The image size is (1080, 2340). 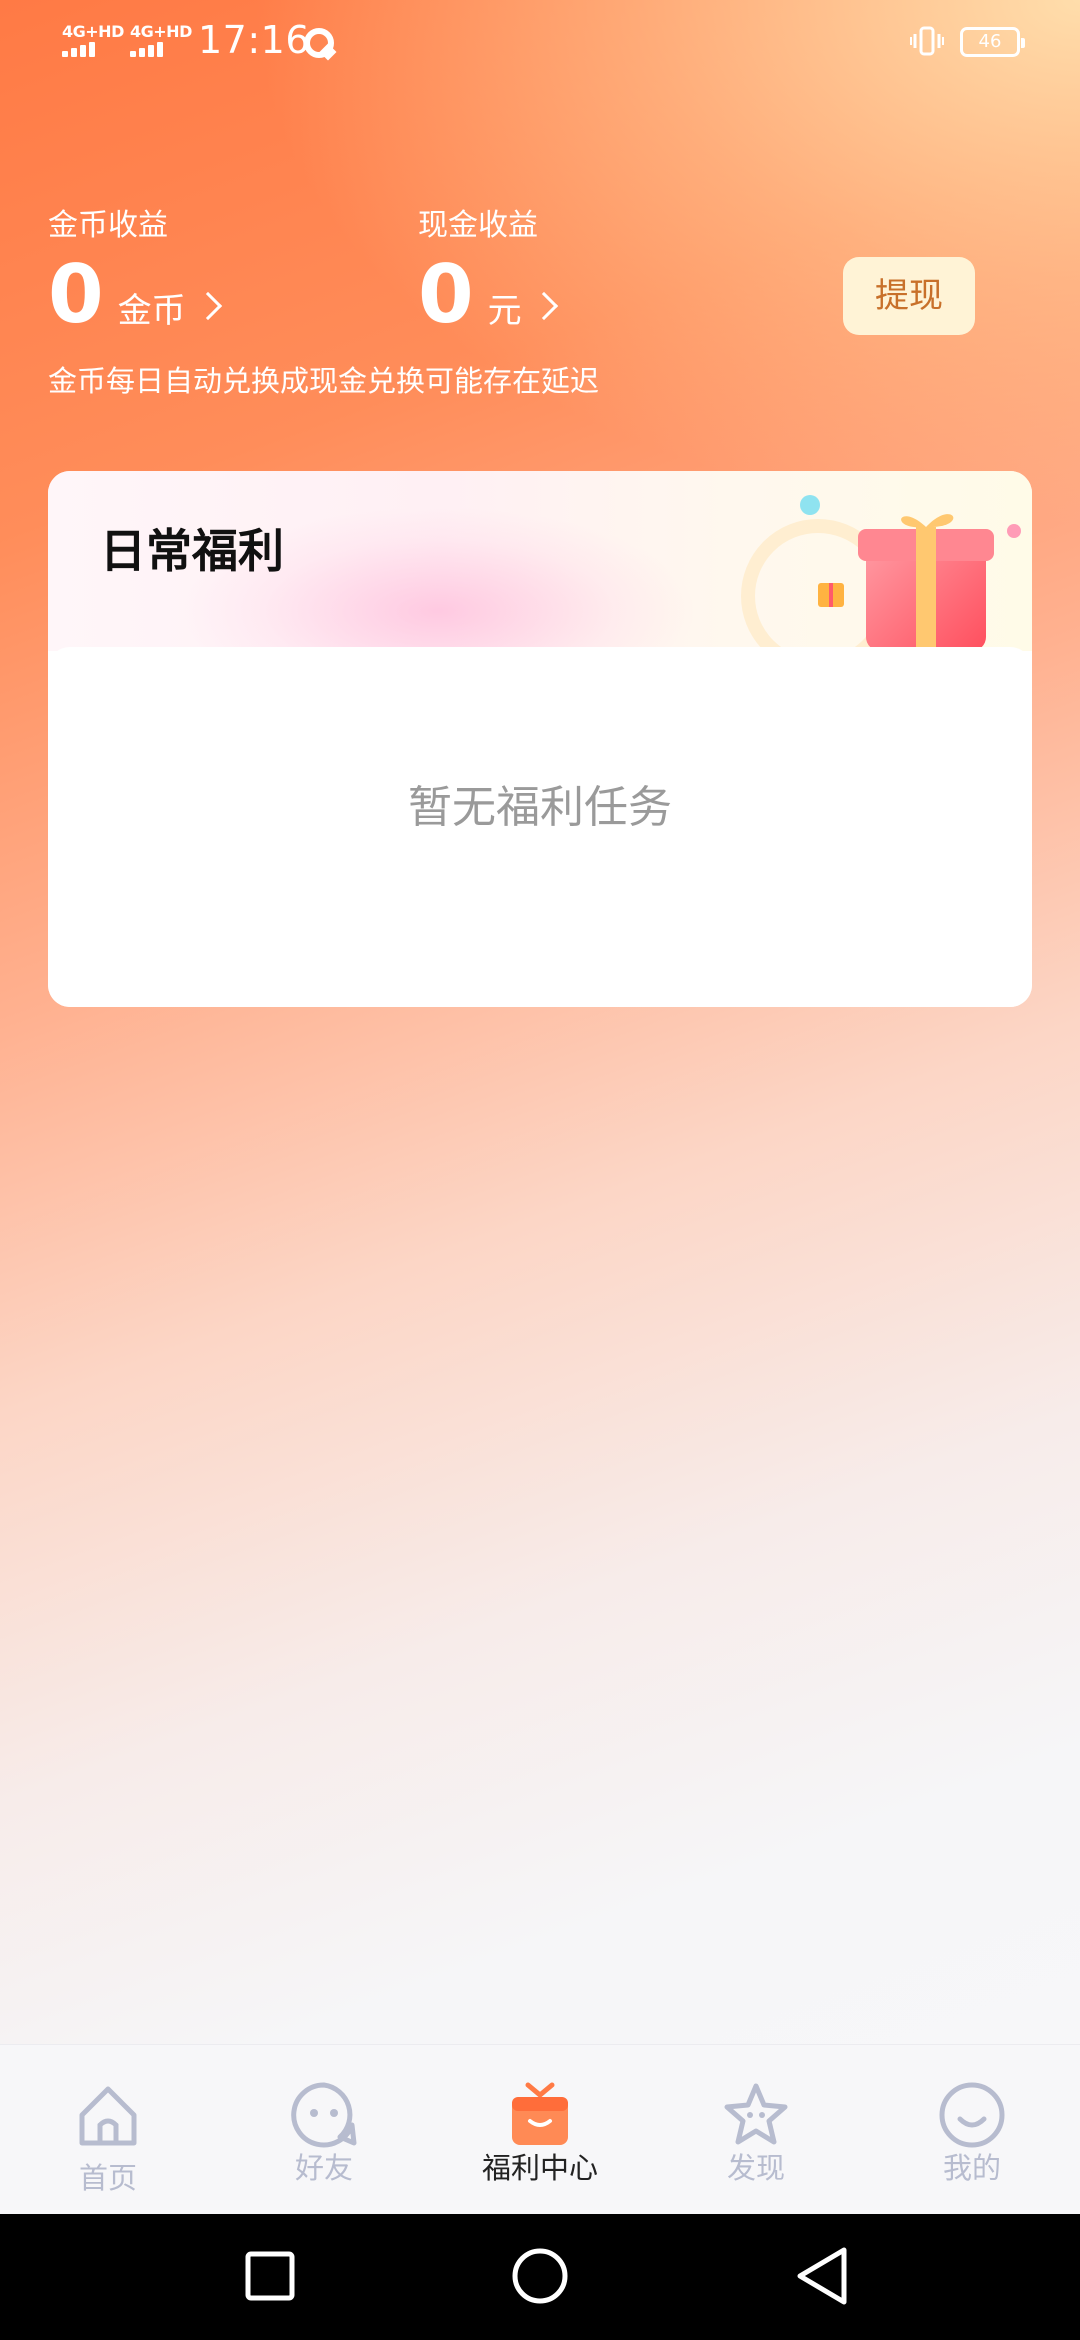 What do you see at coordinates (992, 42) in the screenshot?
I see `battery-icon: 46` at bounding box center [992, 42].